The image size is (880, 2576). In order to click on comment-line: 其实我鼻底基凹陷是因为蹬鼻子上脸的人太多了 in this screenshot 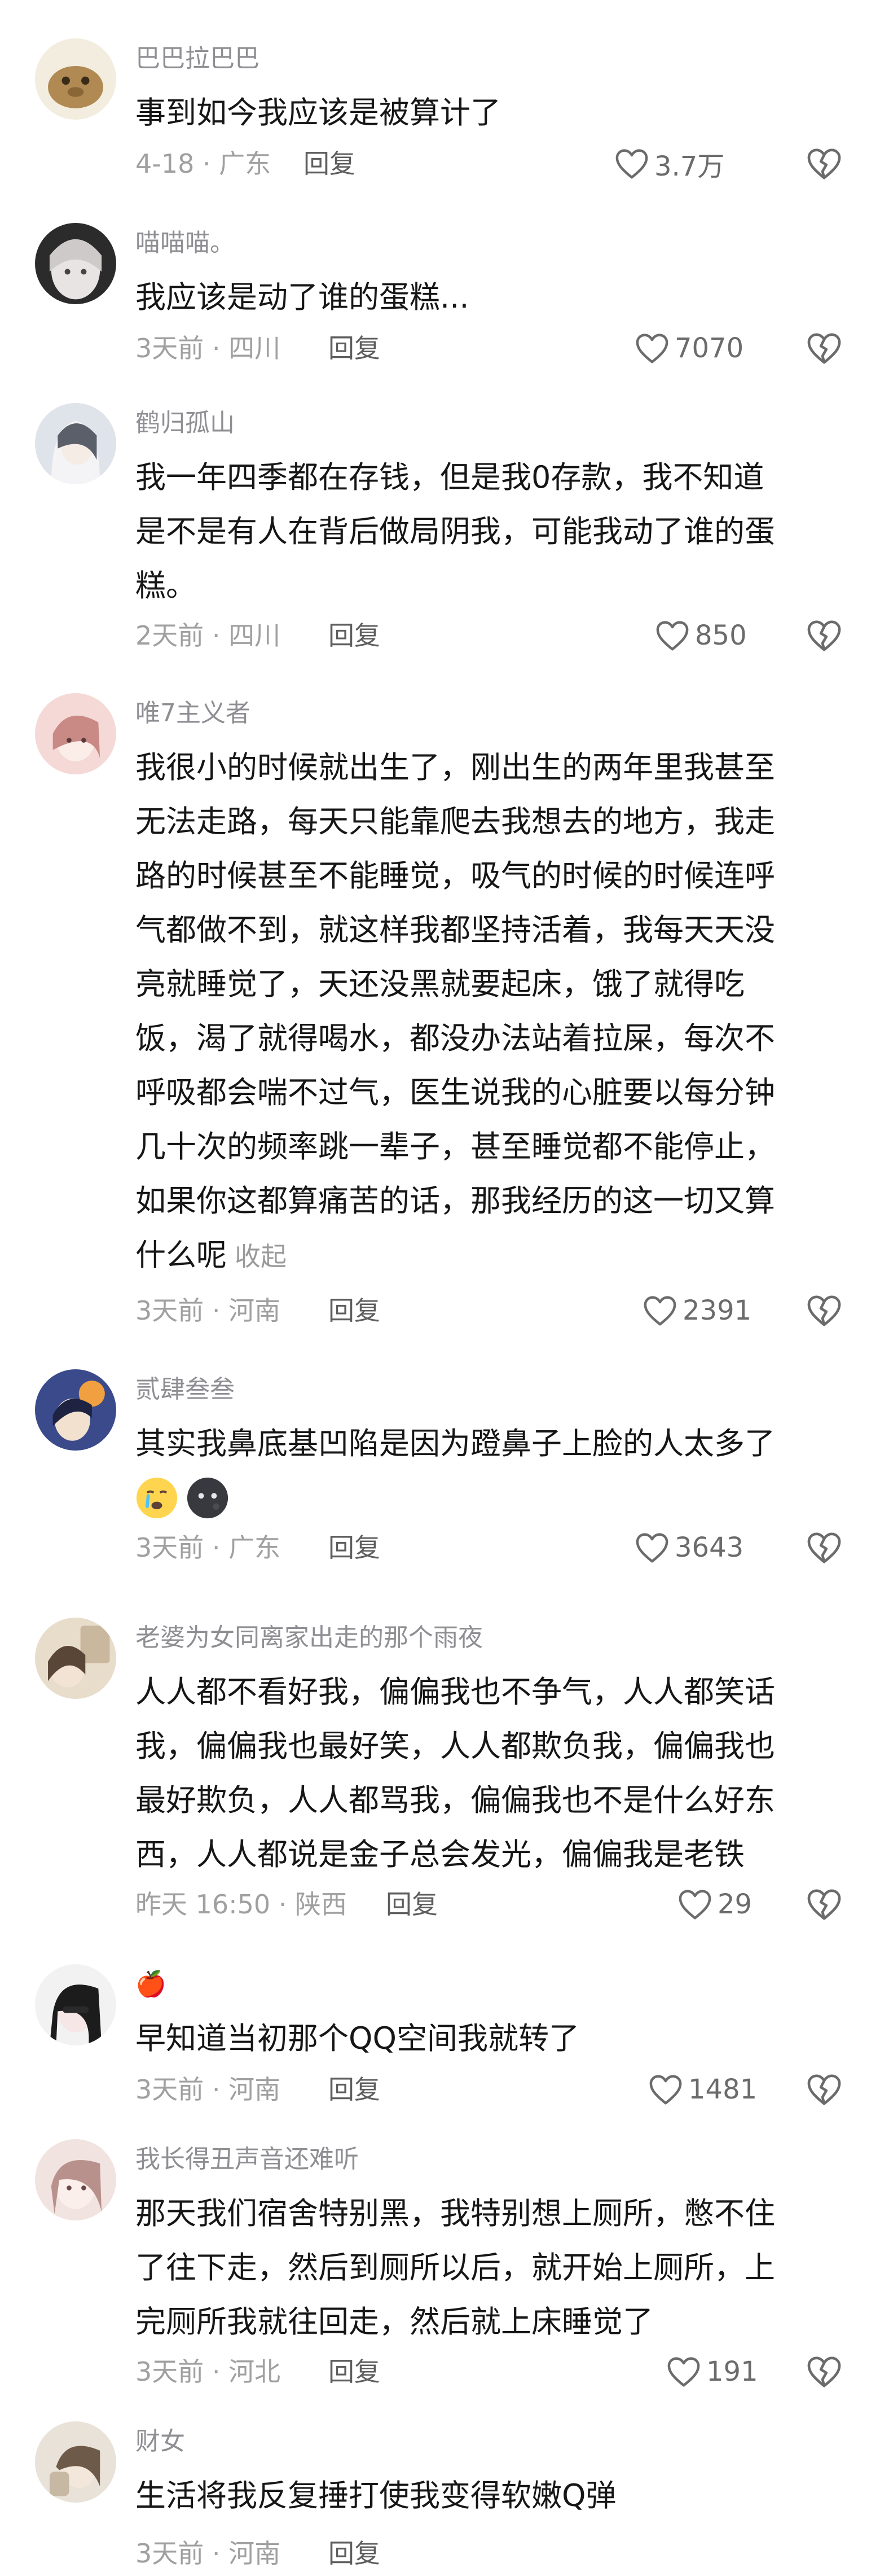, I will do `click(455, 1443)`.